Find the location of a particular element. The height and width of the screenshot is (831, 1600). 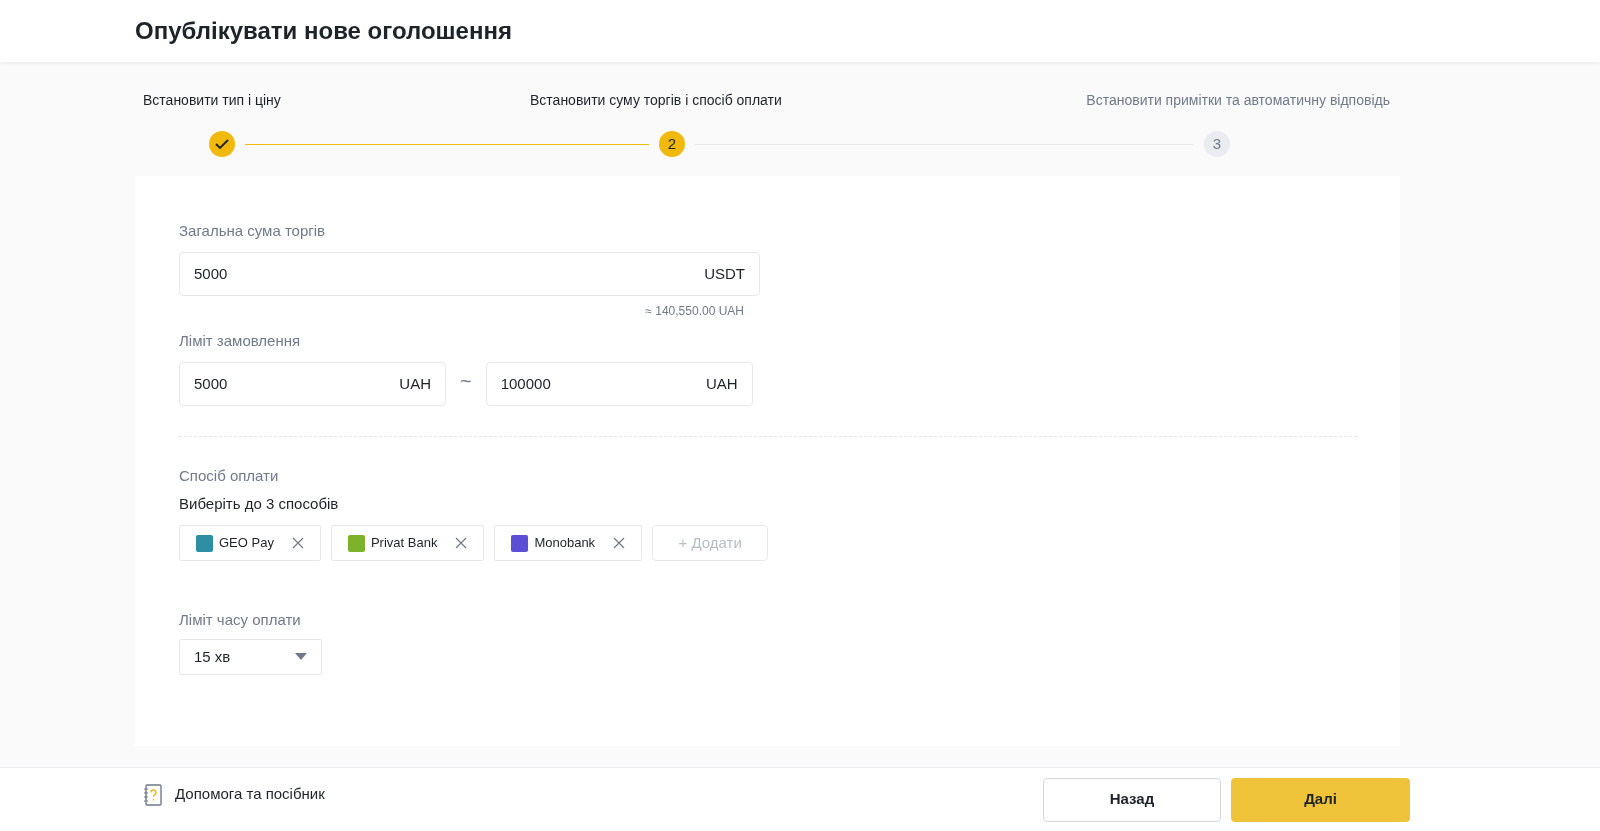

page-title: Опублікувати нове оголошення is located at coordinates (323, 31).